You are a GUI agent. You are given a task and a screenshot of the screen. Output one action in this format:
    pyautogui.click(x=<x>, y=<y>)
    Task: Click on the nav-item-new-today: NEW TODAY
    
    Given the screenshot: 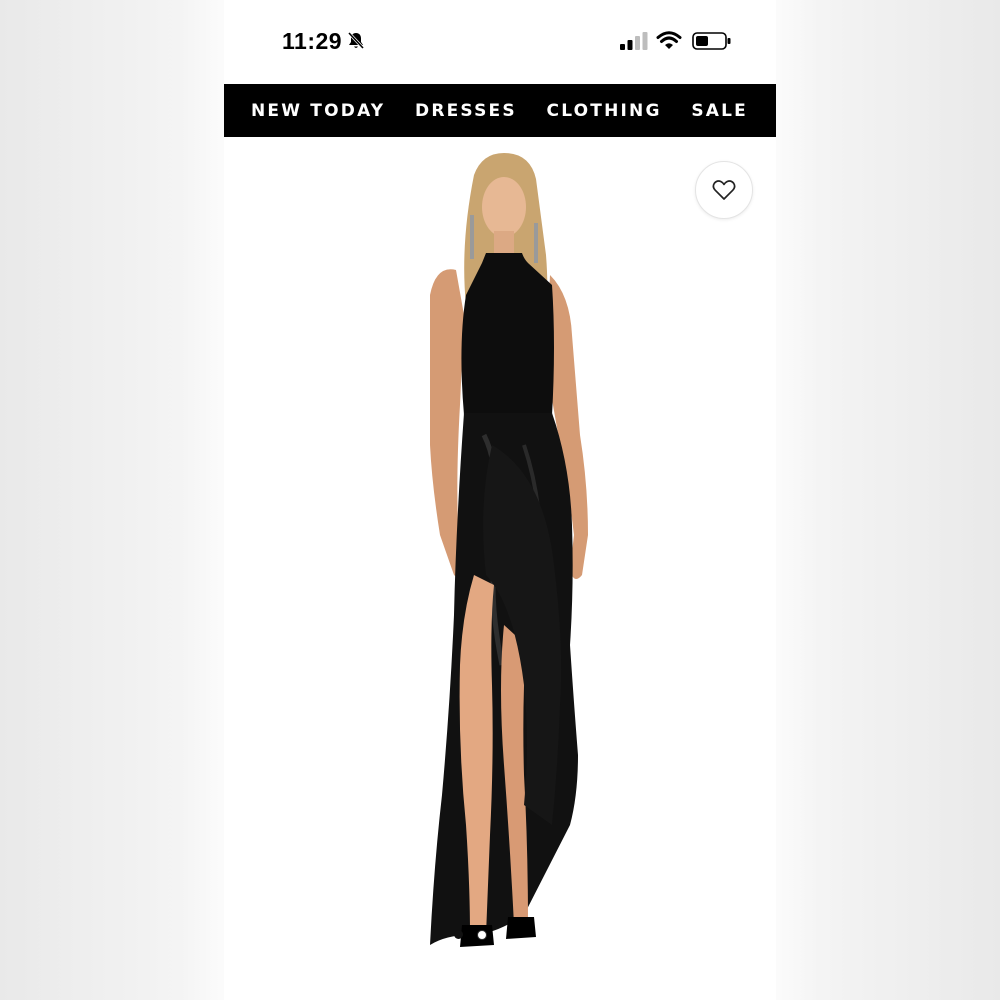 What is the action you would take?
    pyautogui.click(x=318, y=111)
    